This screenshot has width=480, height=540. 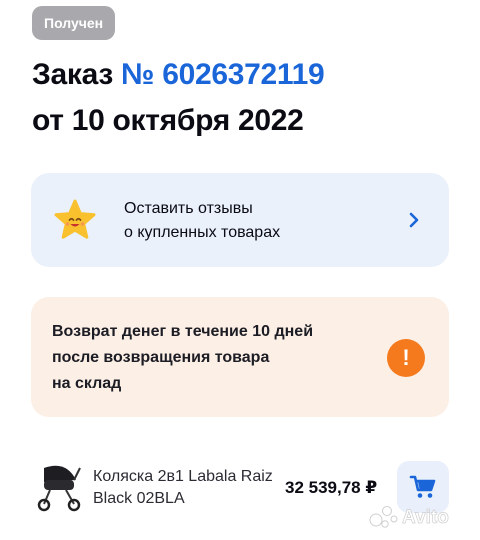 I want to click on avito-watermark-logo: Avito, so click(x=409, y=517).